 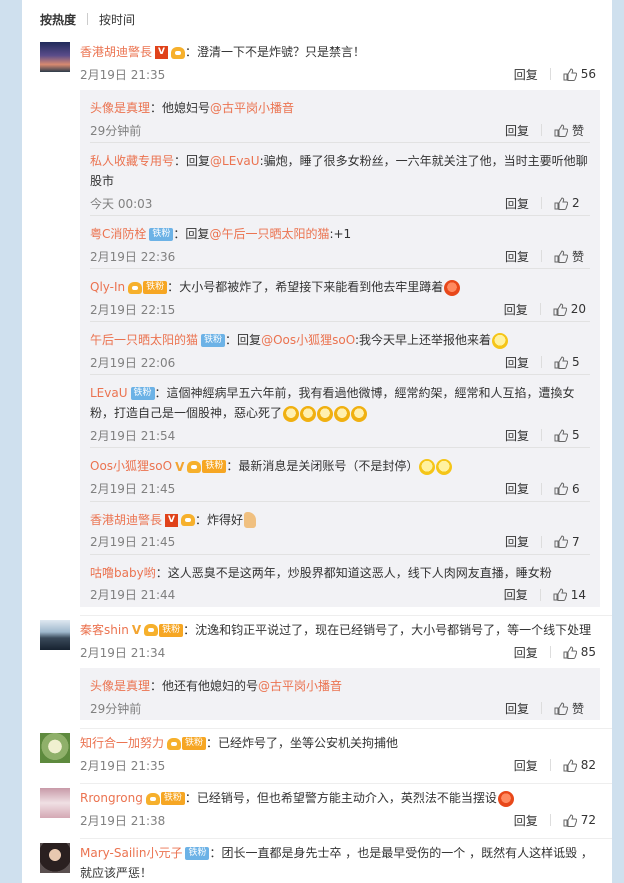 I want to click on comment-text: 澄清一下不是炸號？只是禁言！, so click(x=281, y=52).